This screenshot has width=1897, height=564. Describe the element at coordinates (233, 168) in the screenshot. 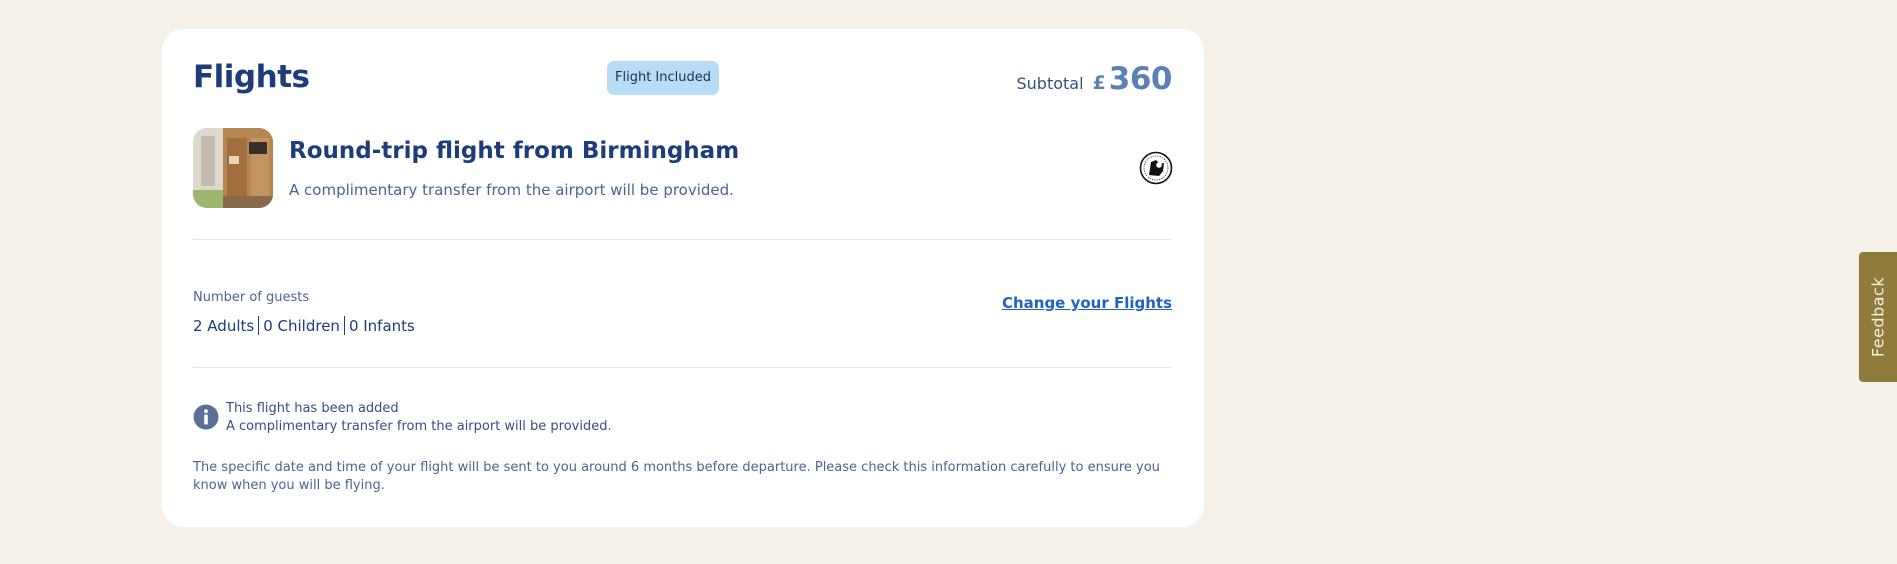

I see `room-photo-thumbnail` at that location.